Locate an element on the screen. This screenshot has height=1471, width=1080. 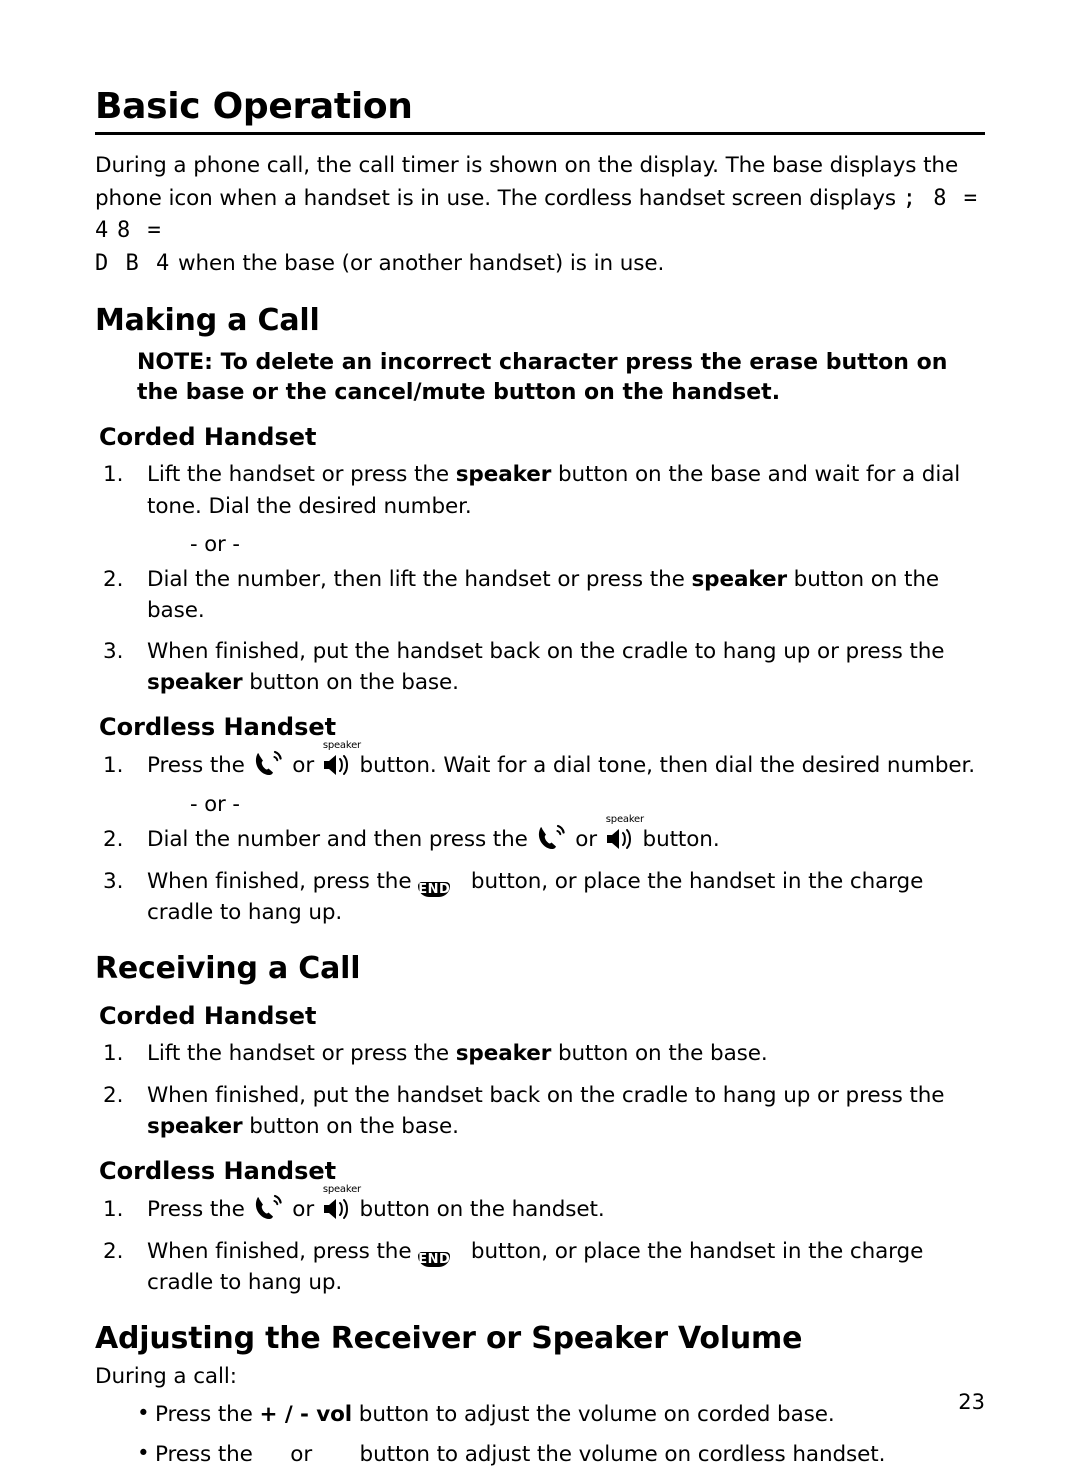
step-text-pre: Dial the number and then press the is located at coordinates (337, 839).